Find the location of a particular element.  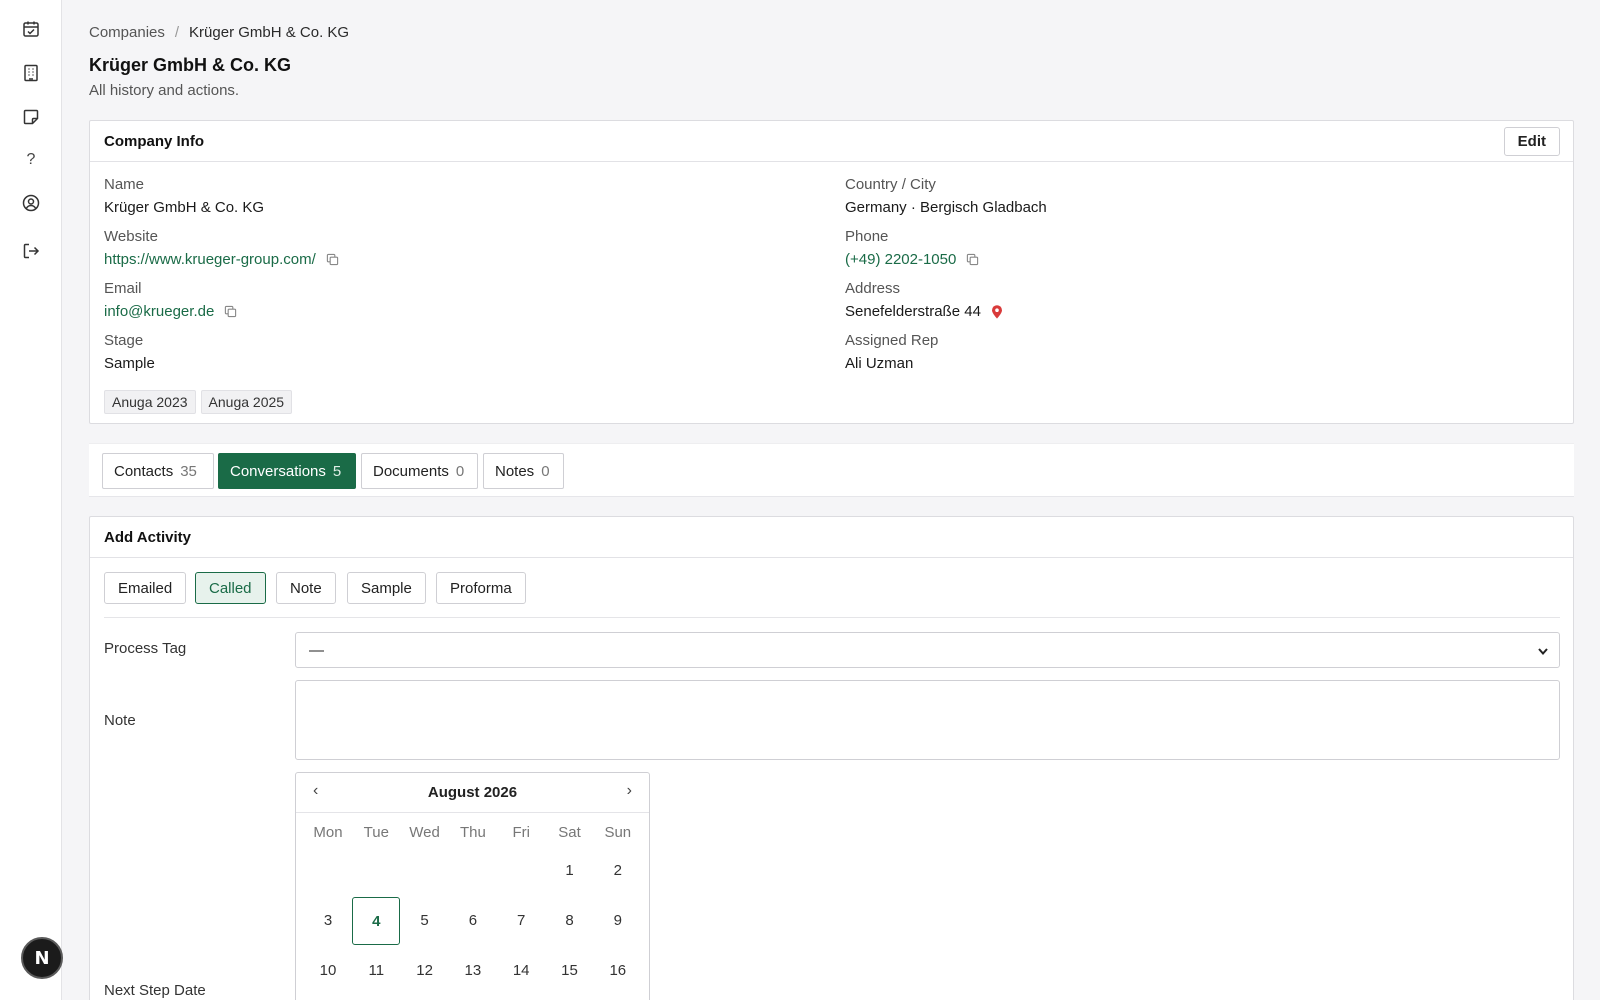

calendar-day: 12 is located at coordinates (425, 971).